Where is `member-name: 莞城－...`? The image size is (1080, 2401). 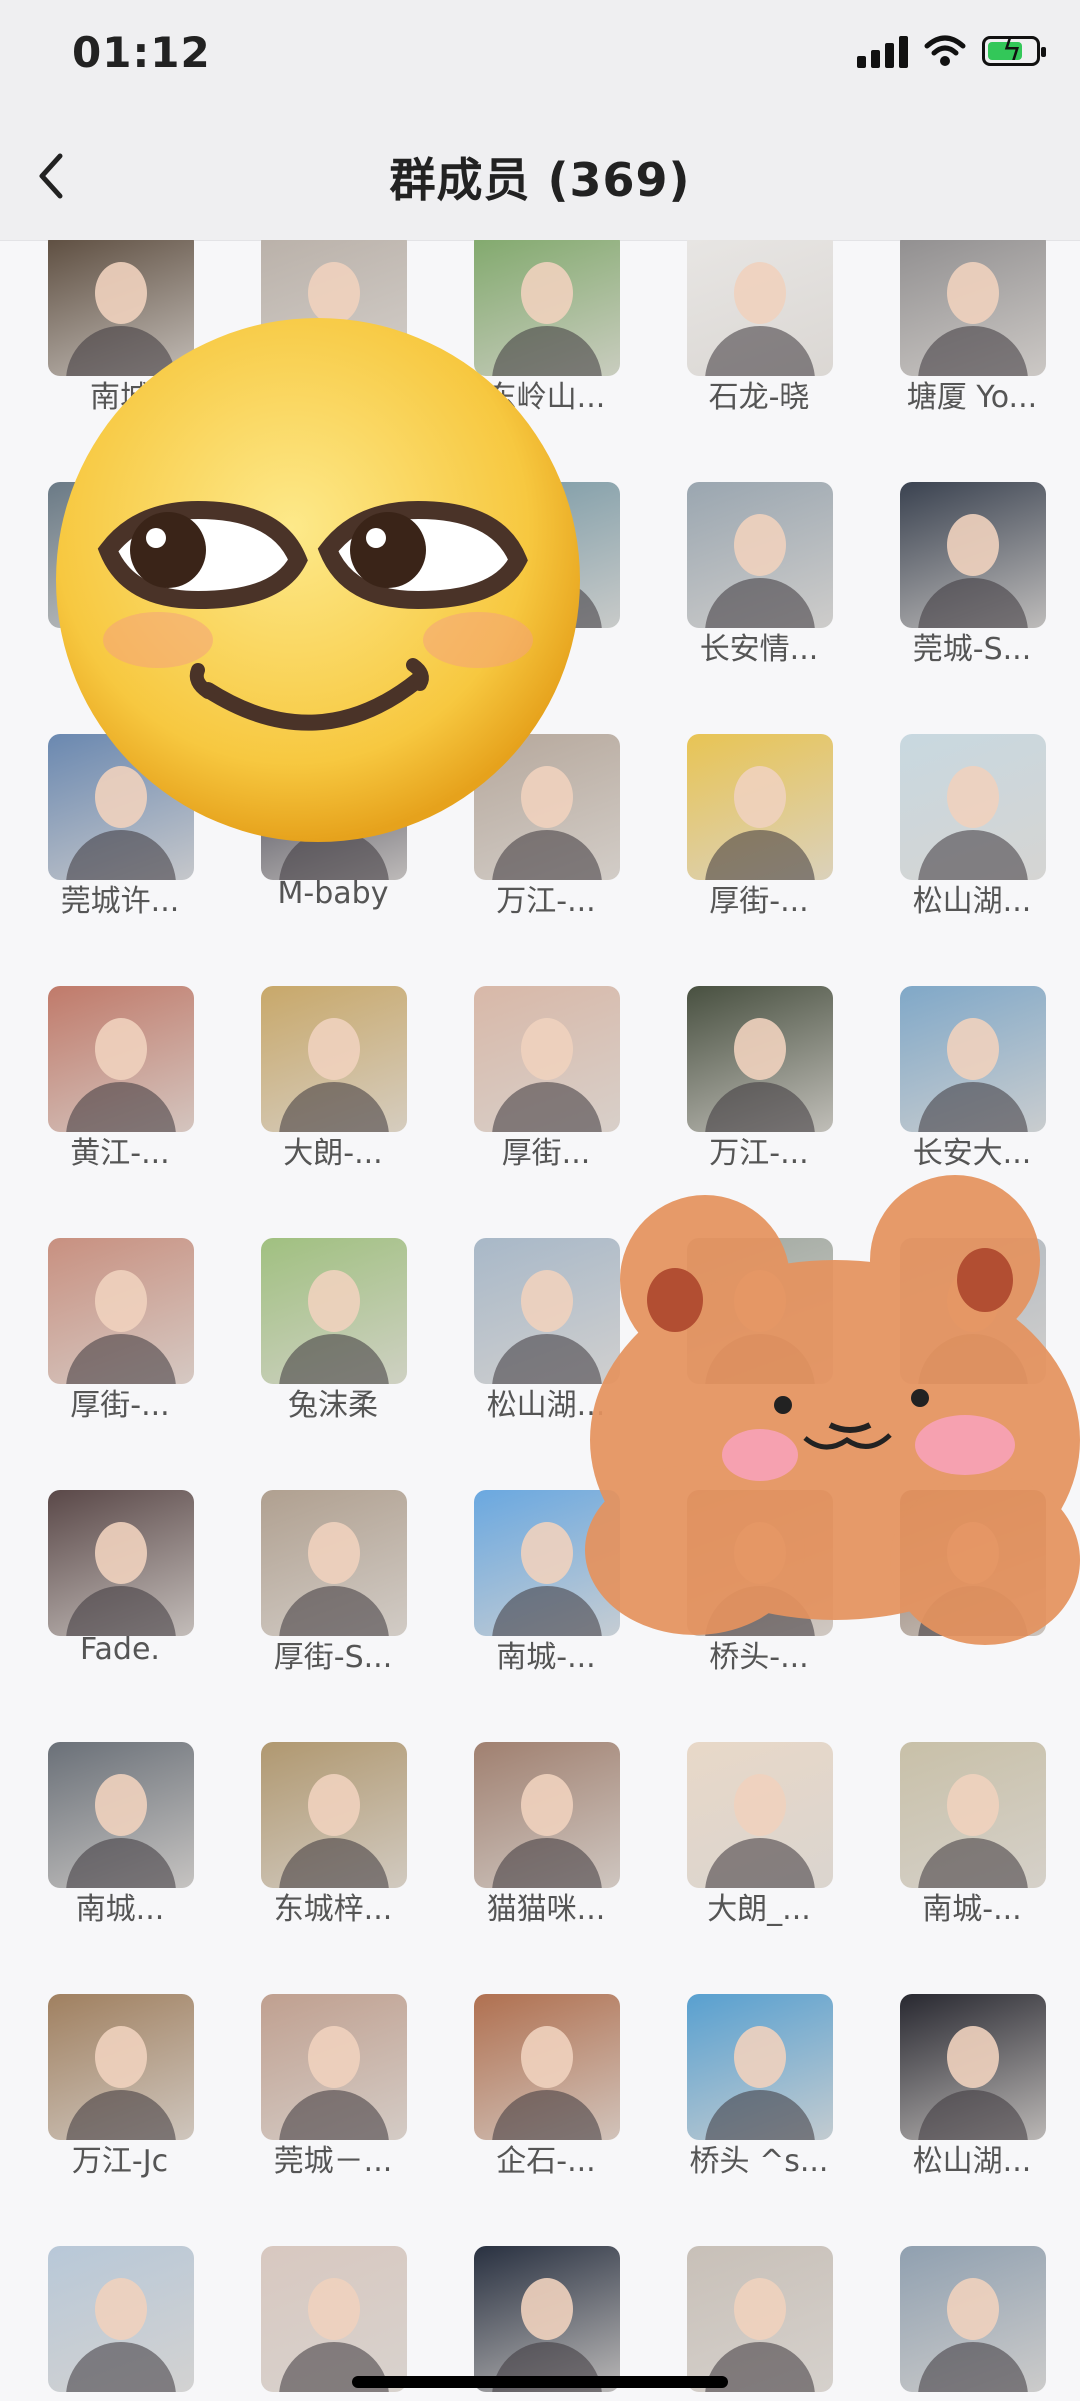
member-name: 莞城－... is located at coordinates (333, 2161).